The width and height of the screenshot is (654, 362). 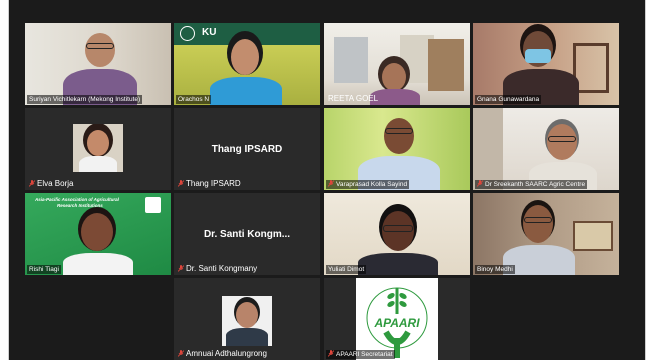 What do you see at coordinates (546, 149) in the screenshot?
I see `participant-tile: Dr Sreekanth SAARC Agric Centre` at bounding box center [546, 149].